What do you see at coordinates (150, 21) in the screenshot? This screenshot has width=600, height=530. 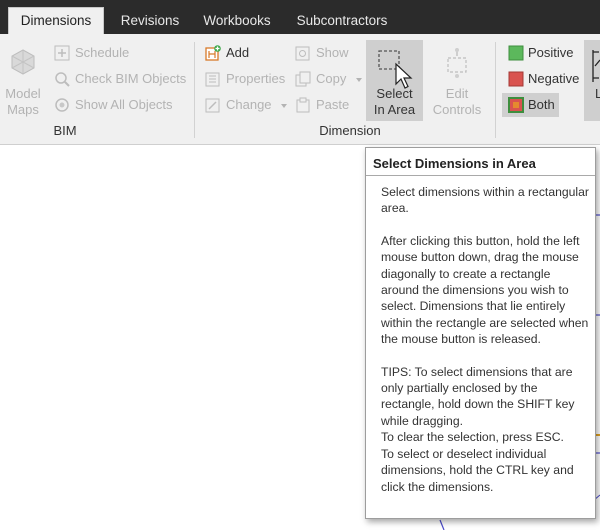 I see `tab-revisions: Revisions` at bounding box center [150, 21].